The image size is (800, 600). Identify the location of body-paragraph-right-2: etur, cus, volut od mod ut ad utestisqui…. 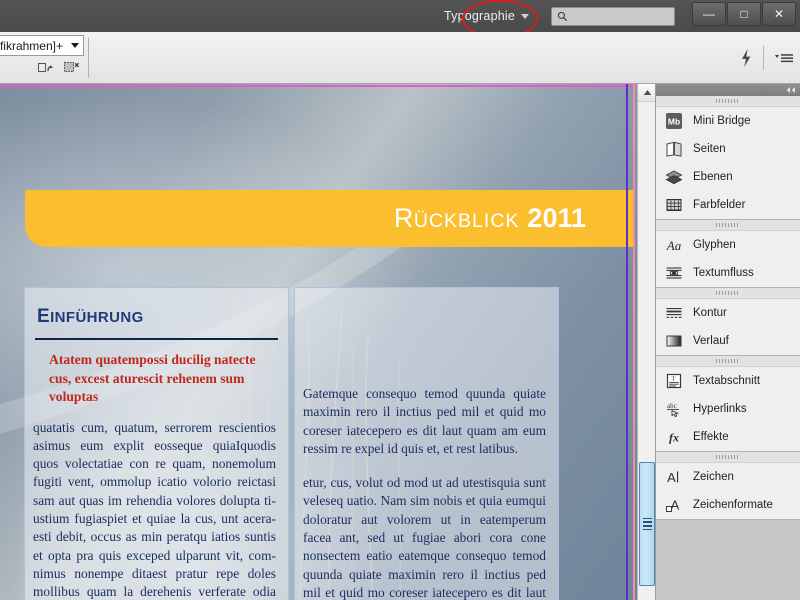
(424, 537).